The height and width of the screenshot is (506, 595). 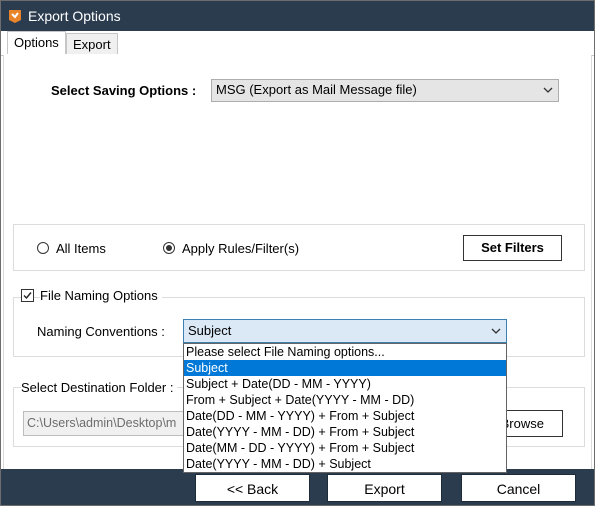 I want to click on destination-folder-label: Select Destination Folder :, so click(x=99, y=387).